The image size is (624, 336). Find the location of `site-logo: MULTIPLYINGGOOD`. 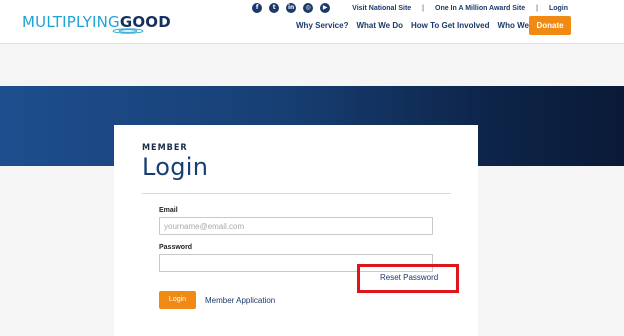

site-logo: MULTIPLYINGGOOD is located at coordinates (96, 27).